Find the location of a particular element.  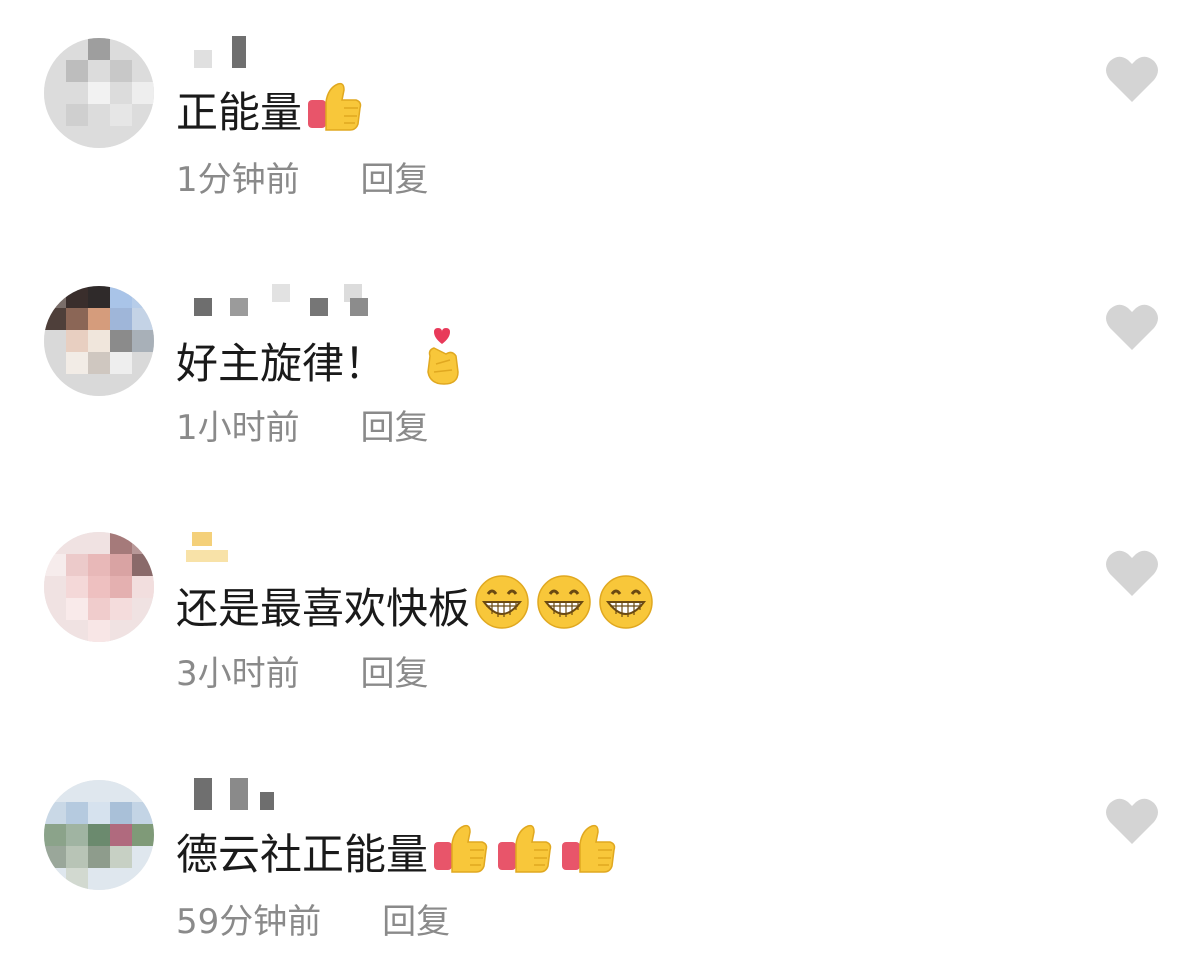

comment-time: 1小时前 is located at coordinates (238, 428).